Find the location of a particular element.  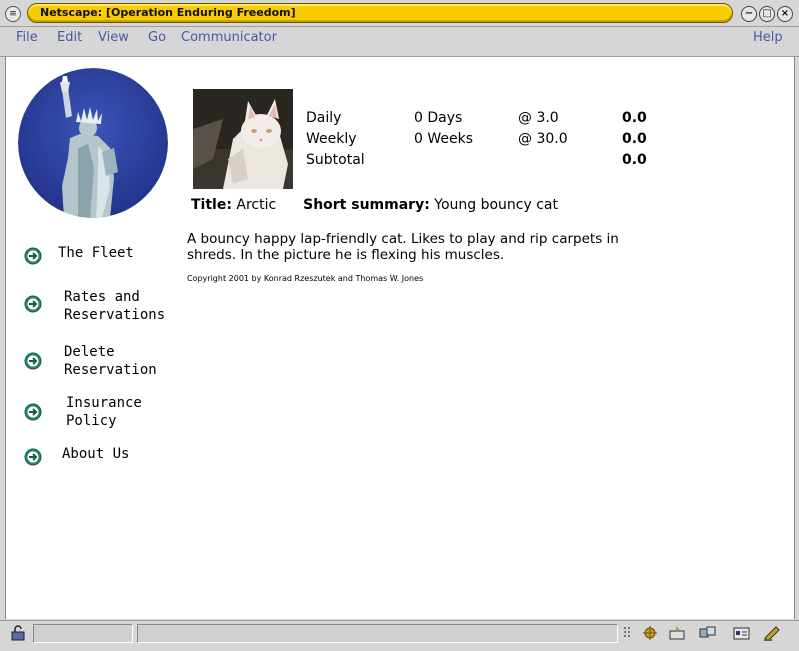

nav-label-insurance: Insurance Policy is located at coordinates (104, 412).